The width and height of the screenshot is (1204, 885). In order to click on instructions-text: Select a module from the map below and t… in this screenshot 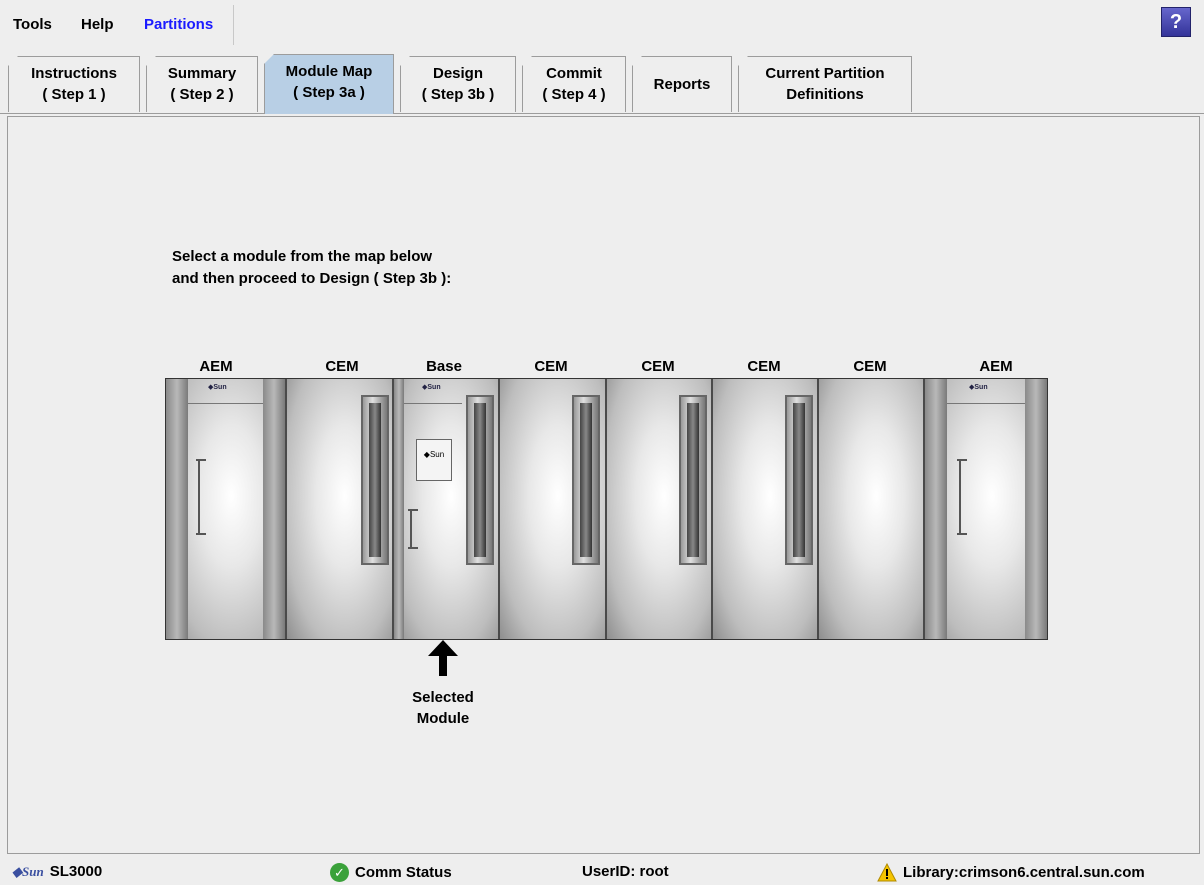, I will do `click(311, 268)`.